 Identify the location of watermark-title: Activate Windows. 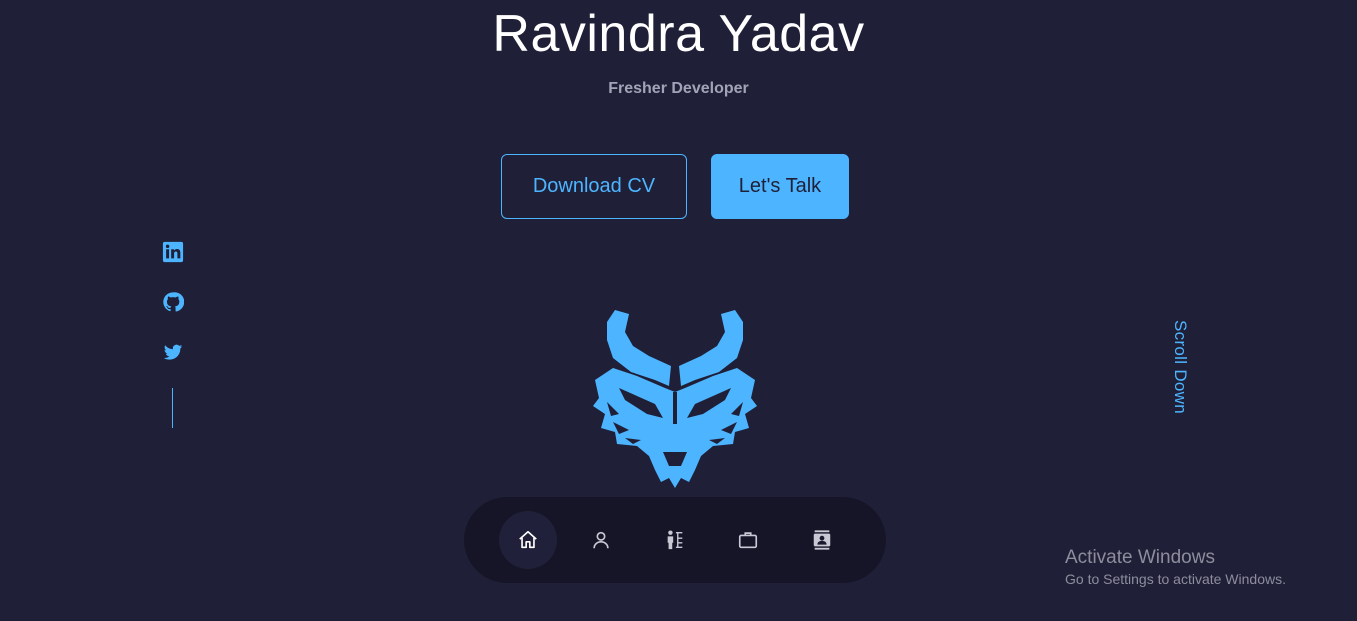
(1140, 557).